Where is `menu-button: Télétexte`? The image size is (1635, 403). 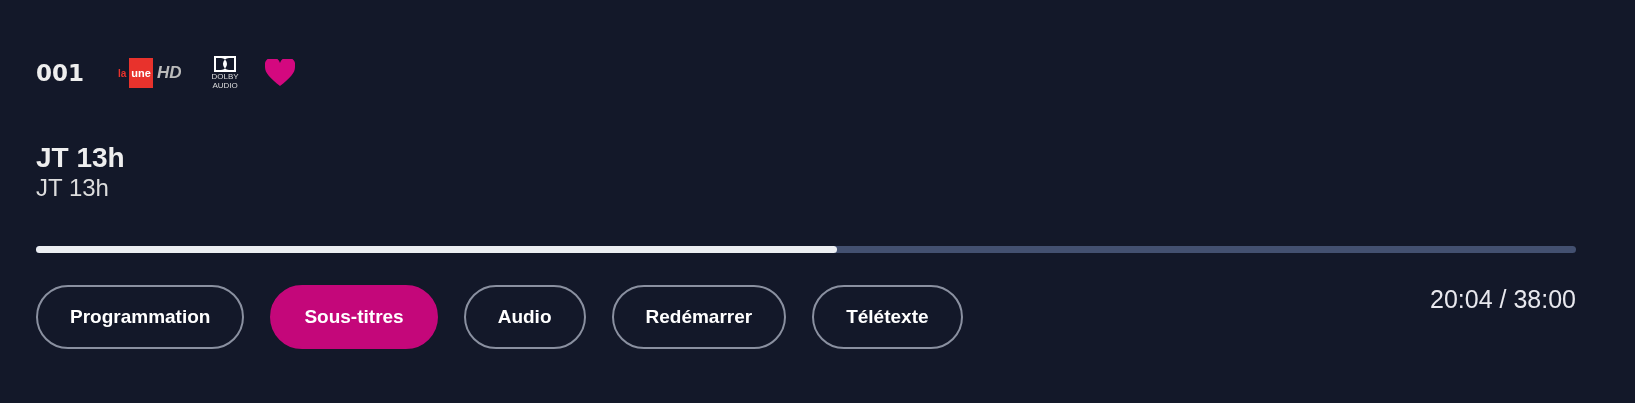 menu-button: Télétexte is located at coordinates (887, 317).